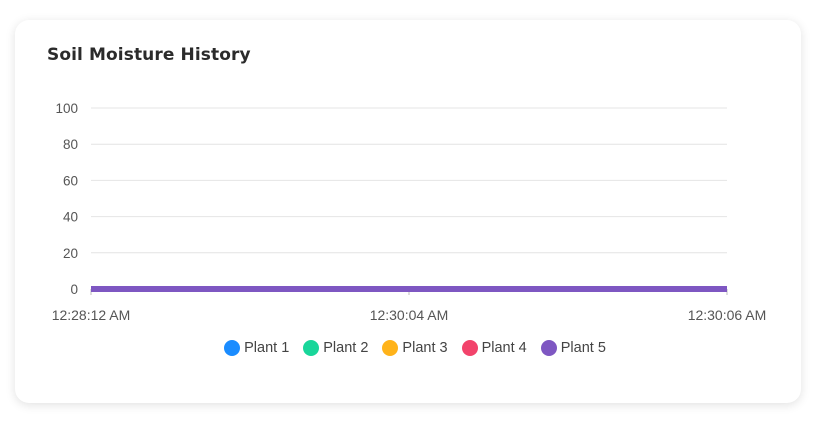  What do you see at coordinates (267, 348) in the screenshot?
I see `legend-label: Plant 1` at bounding box center [267, 348].